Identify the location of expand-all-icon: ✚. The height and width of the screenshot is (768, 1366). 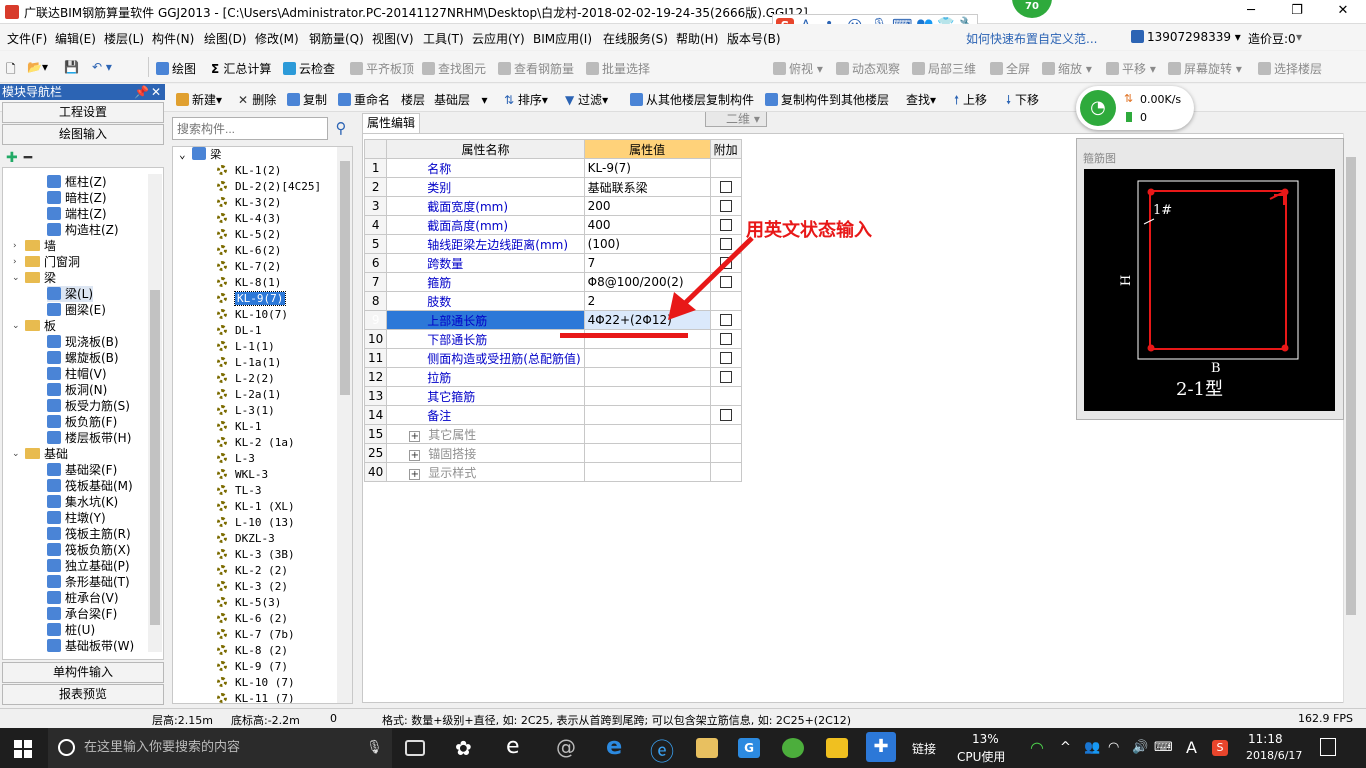
(12, 158).